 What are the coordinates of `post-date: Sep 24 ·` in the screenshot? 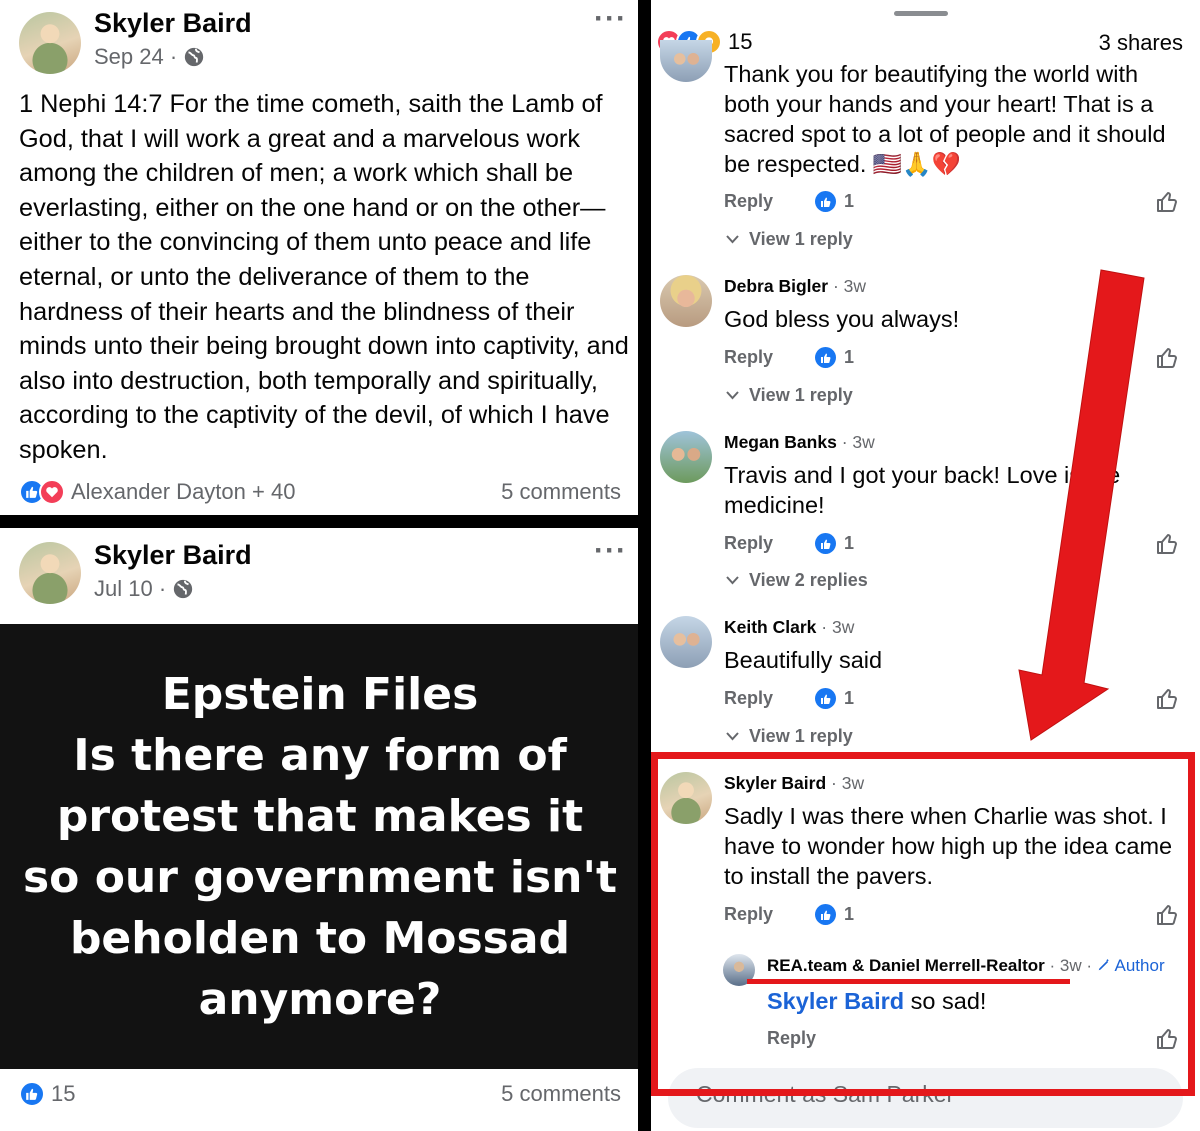 It's located at (149, 57).